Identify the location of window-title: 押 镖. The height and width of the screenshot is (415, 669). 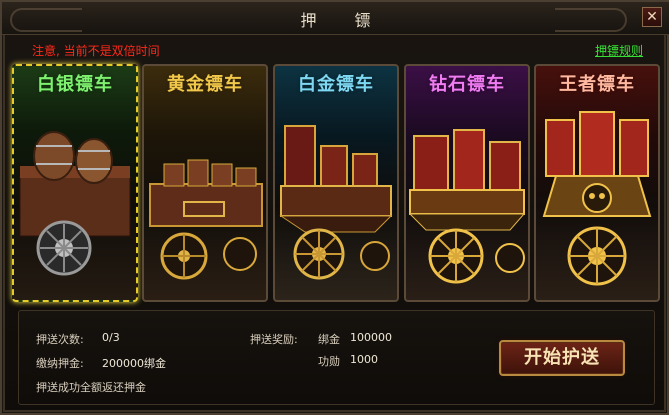
(336, 20).